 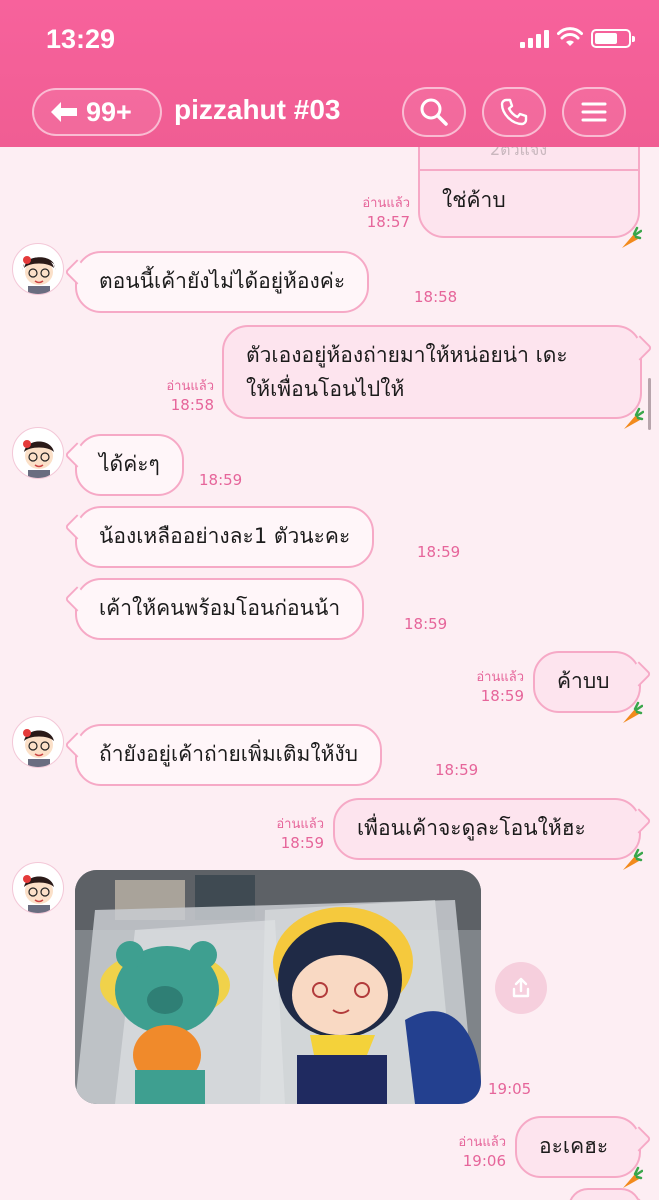 I want to click on search-icon, so click(x=434, y=112).